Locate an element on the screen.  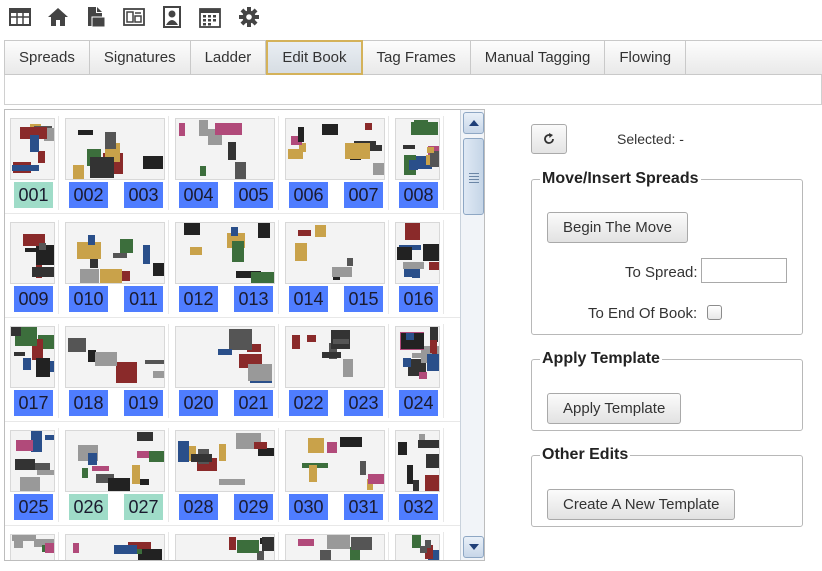
begin-move-button: Begin The Move is located at coordinates (617, 227).